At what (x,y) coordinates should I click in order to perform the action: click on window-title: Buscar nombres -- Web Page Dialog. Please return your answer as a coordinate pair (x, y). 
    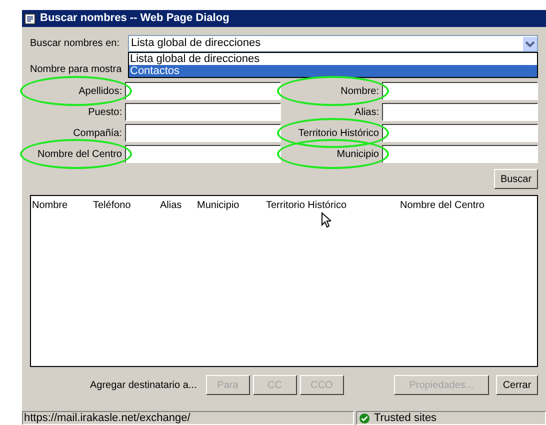
    Looking at the image, I should click on (135, 18).